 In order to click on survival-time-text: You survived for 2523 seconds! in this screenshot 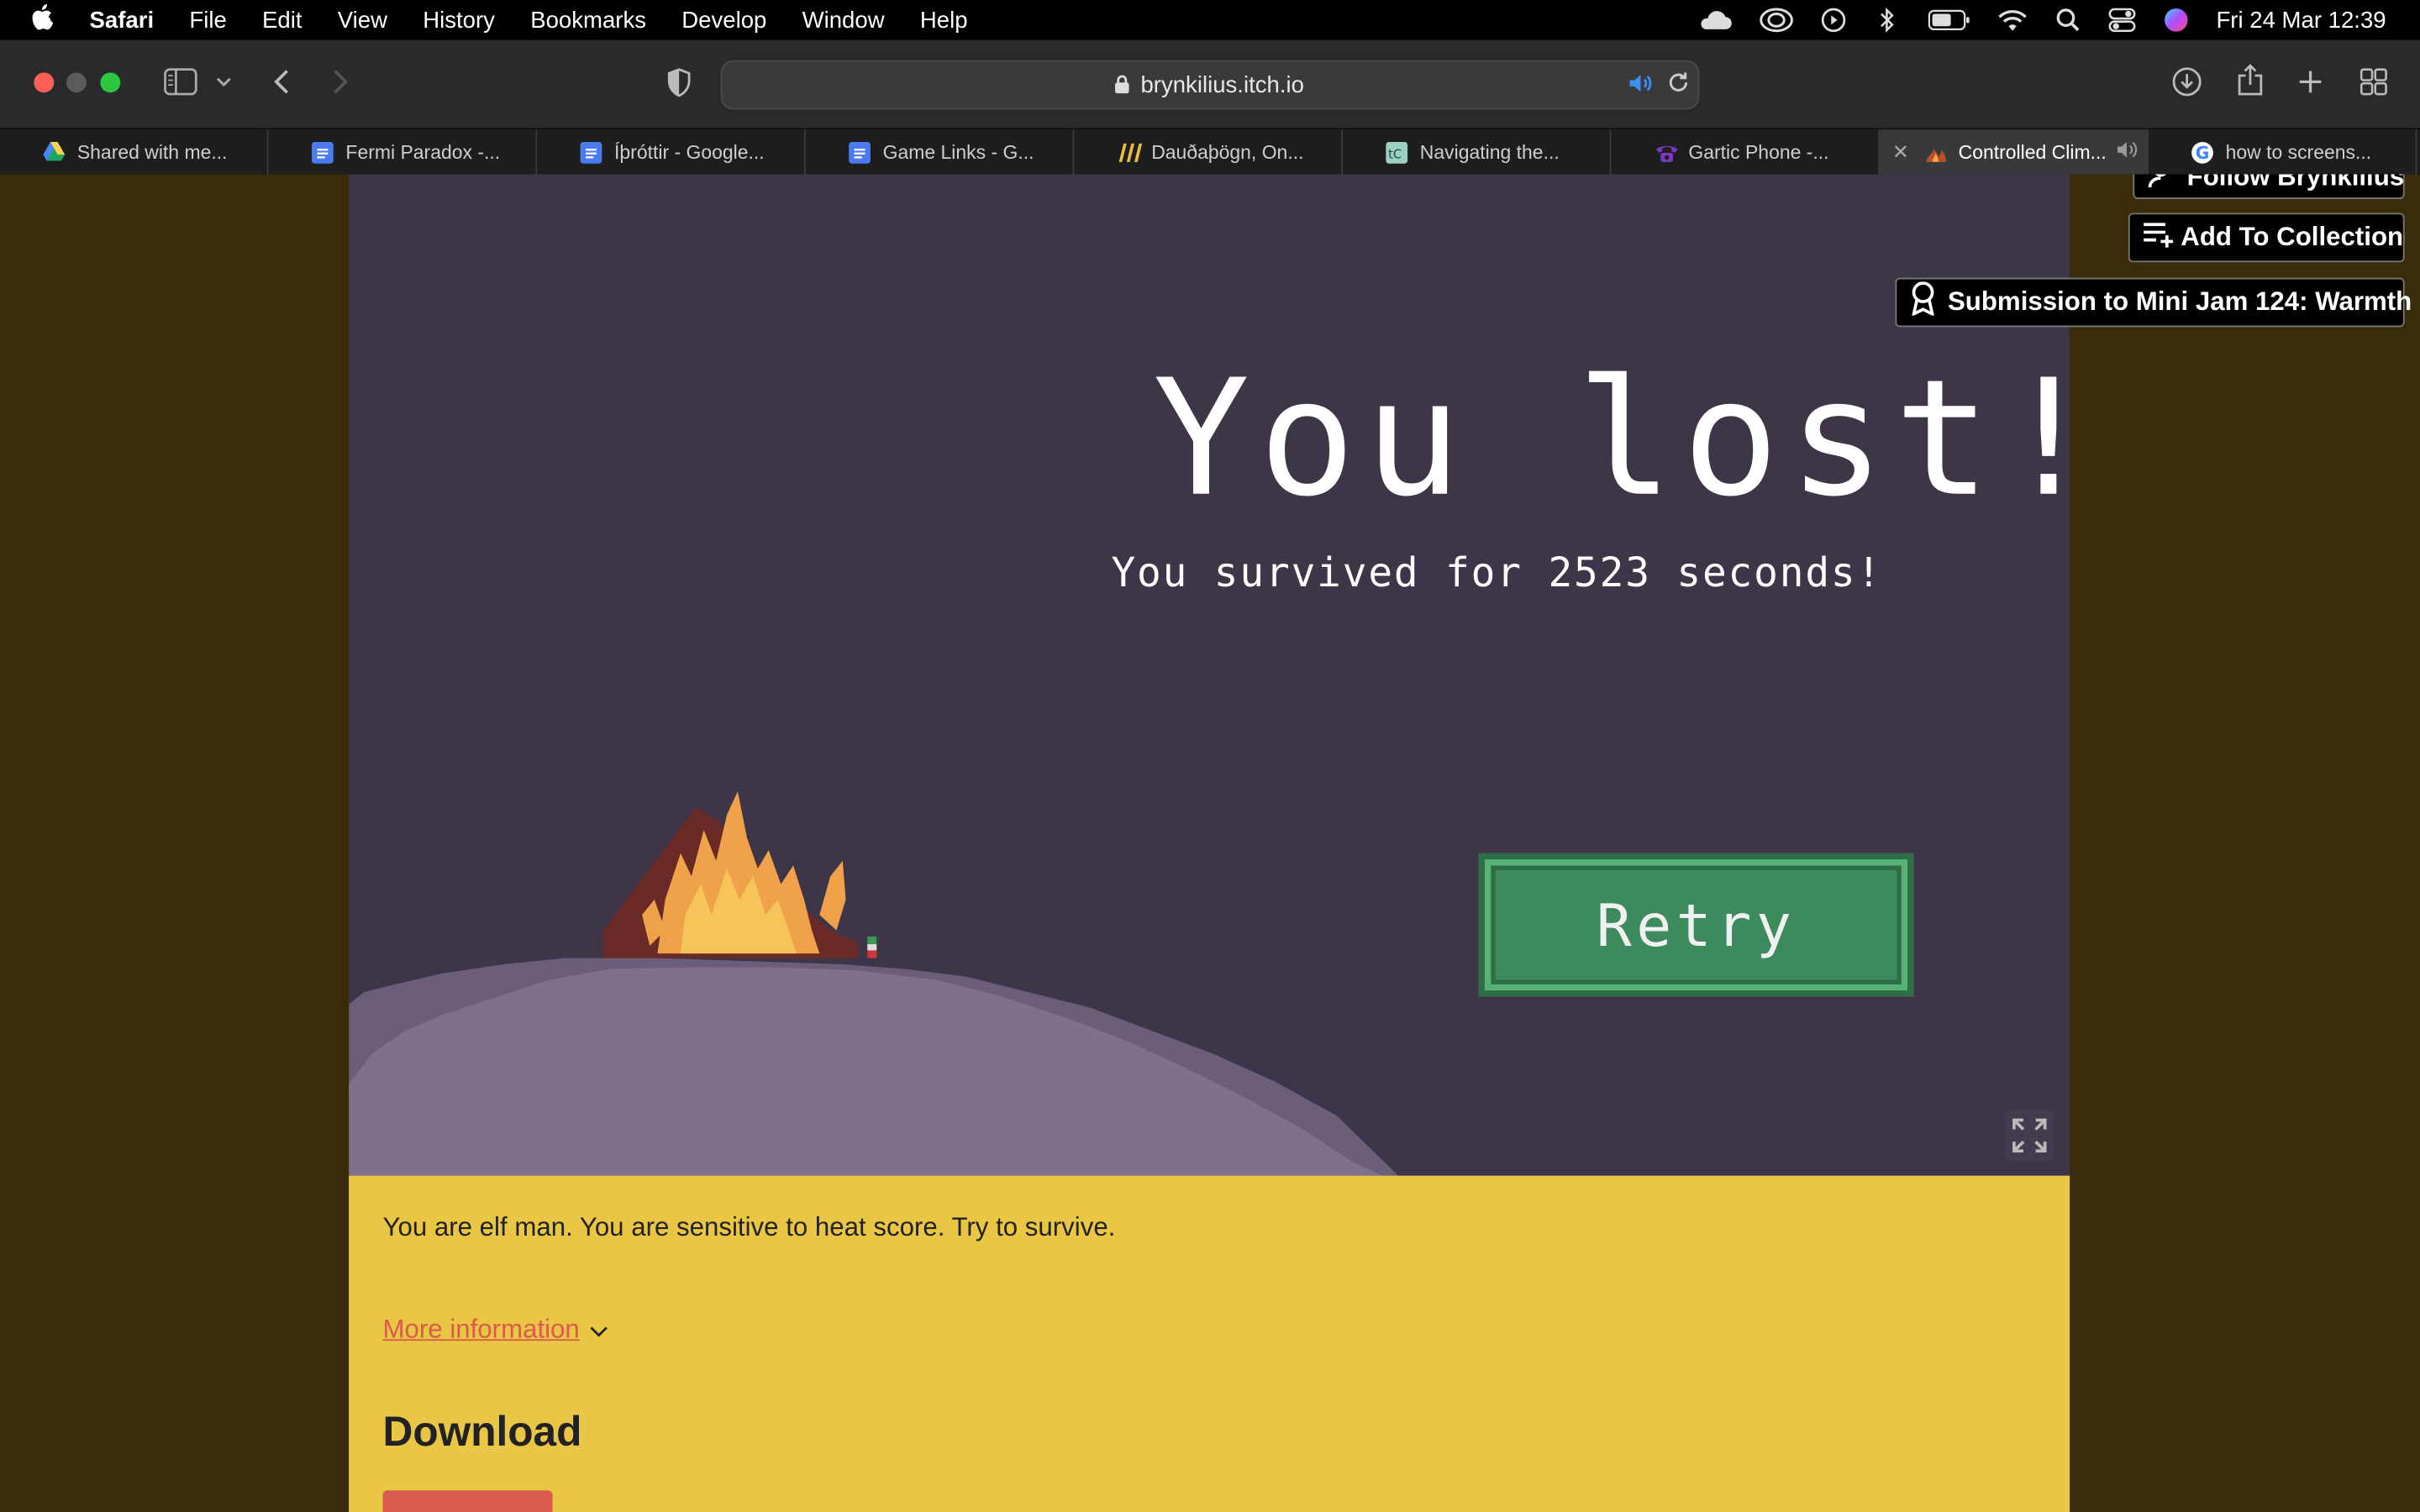, I will do `click(1497, 573)`.